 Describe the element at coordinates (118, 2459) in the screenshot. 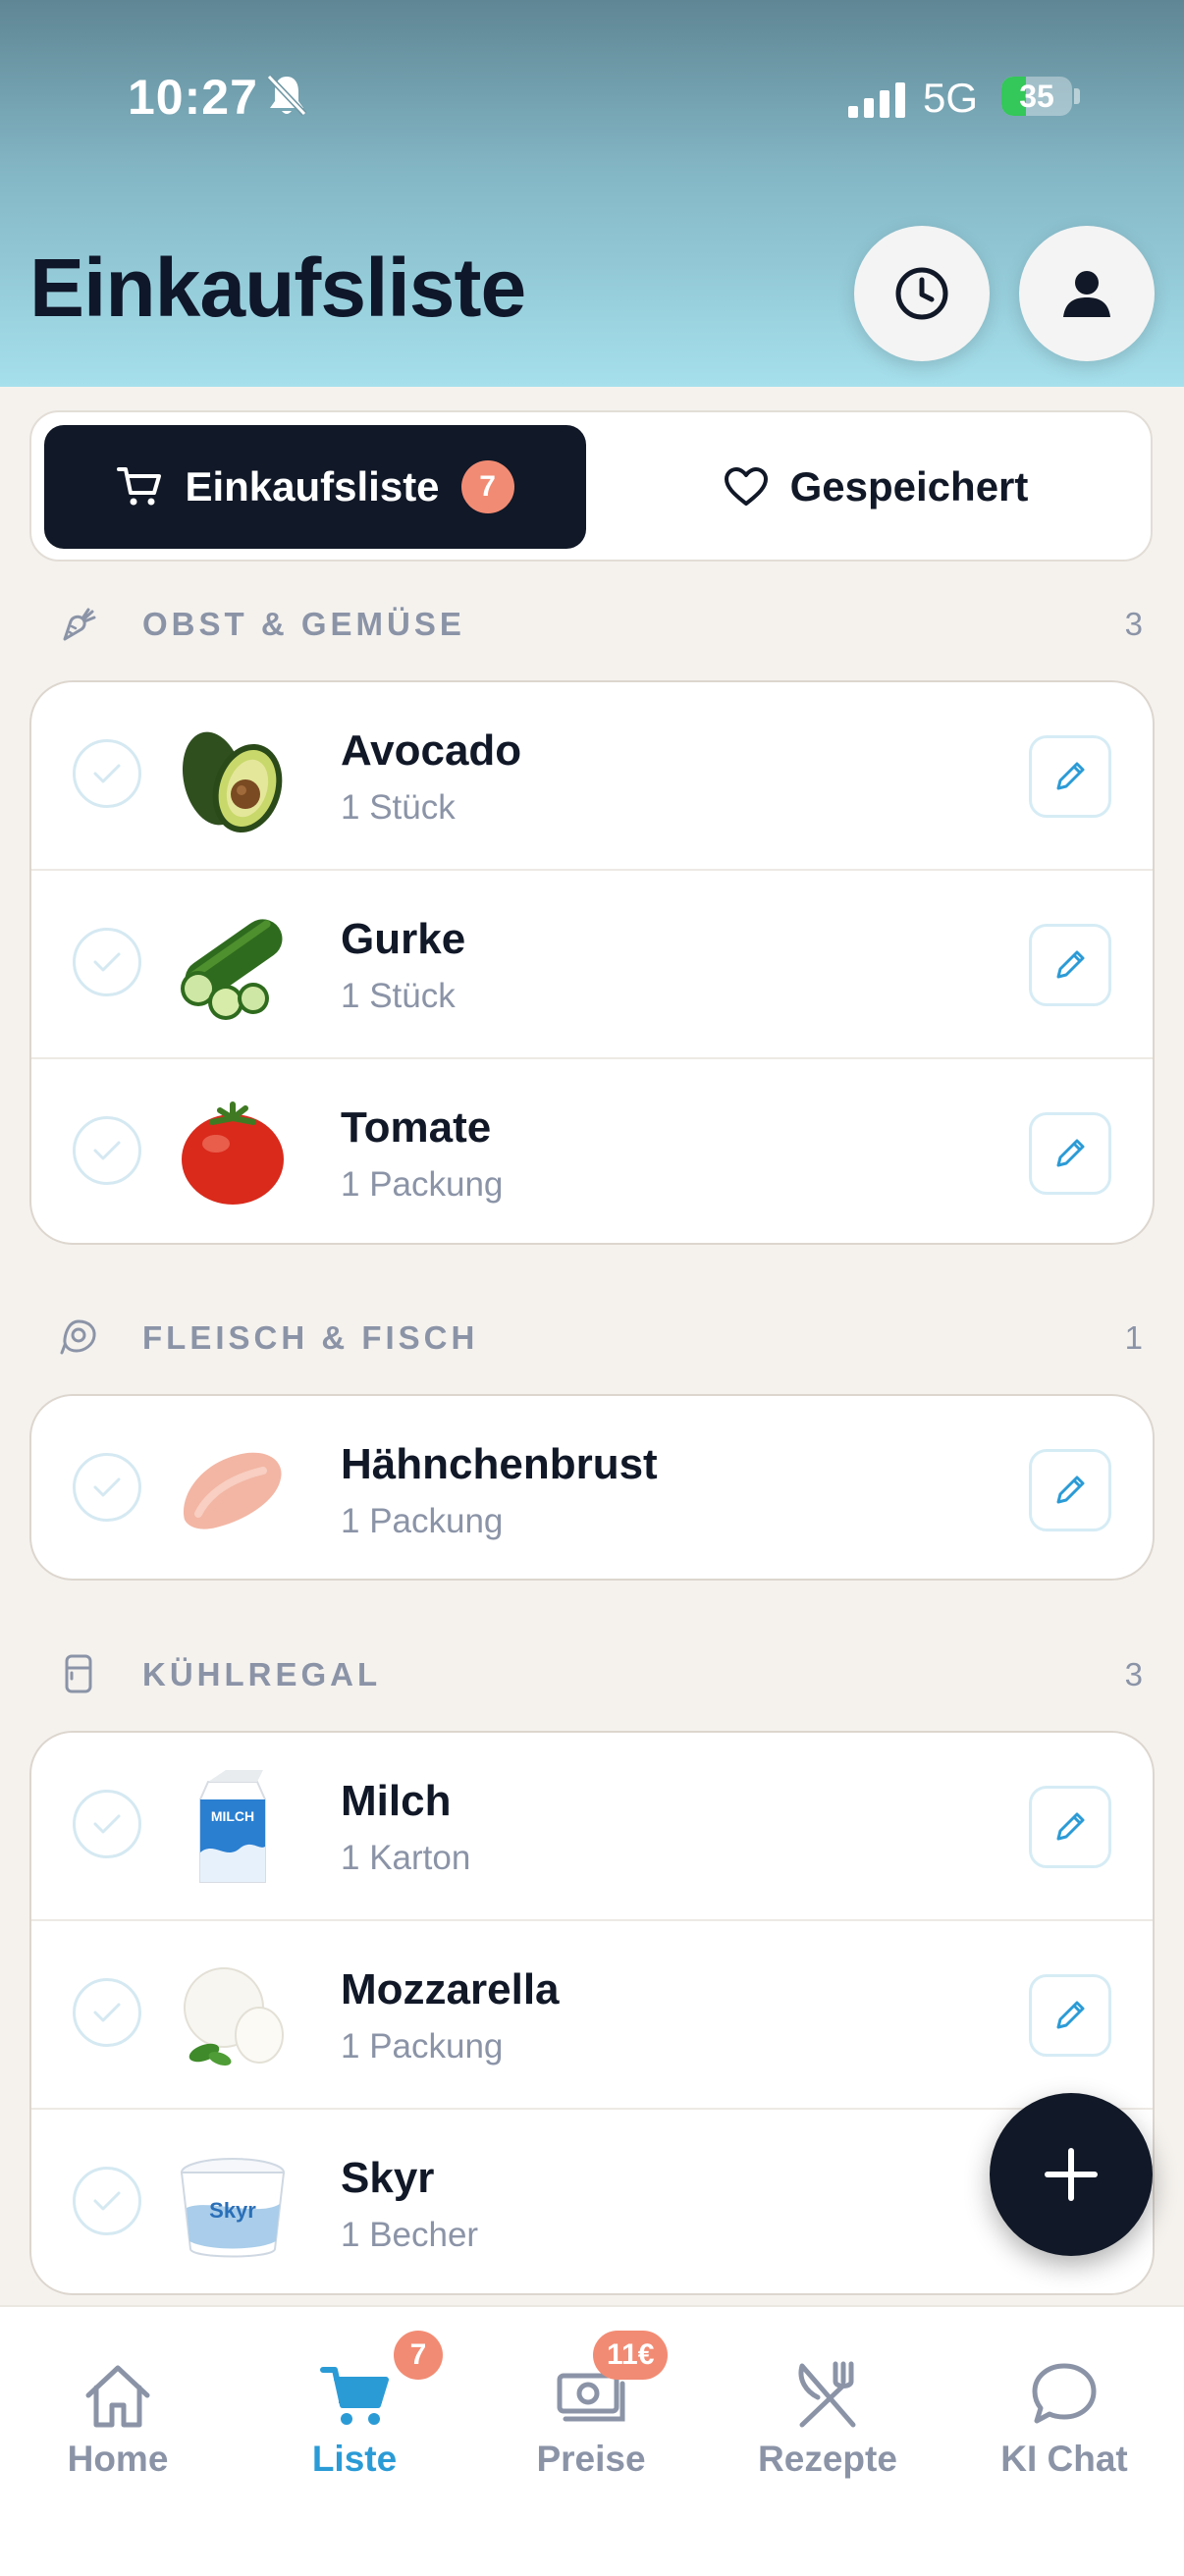

I see `nav-label: Home` at that location.